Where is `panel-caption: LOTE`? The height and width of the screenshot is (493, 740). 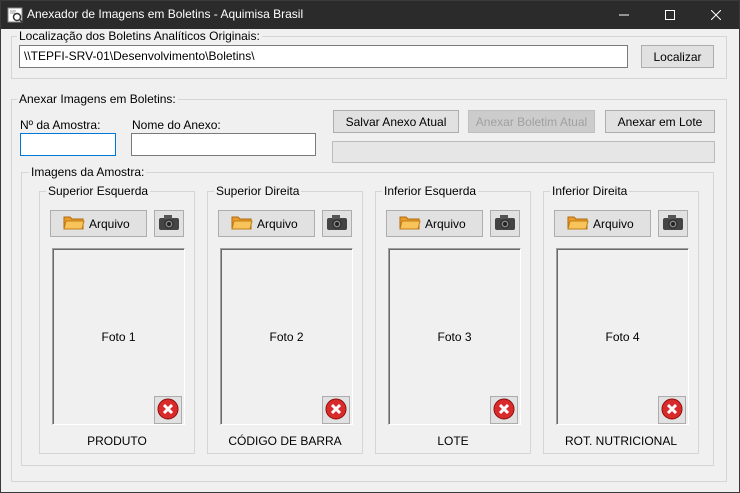
panel-caption: LOTE is located at coordinates (453, 441).